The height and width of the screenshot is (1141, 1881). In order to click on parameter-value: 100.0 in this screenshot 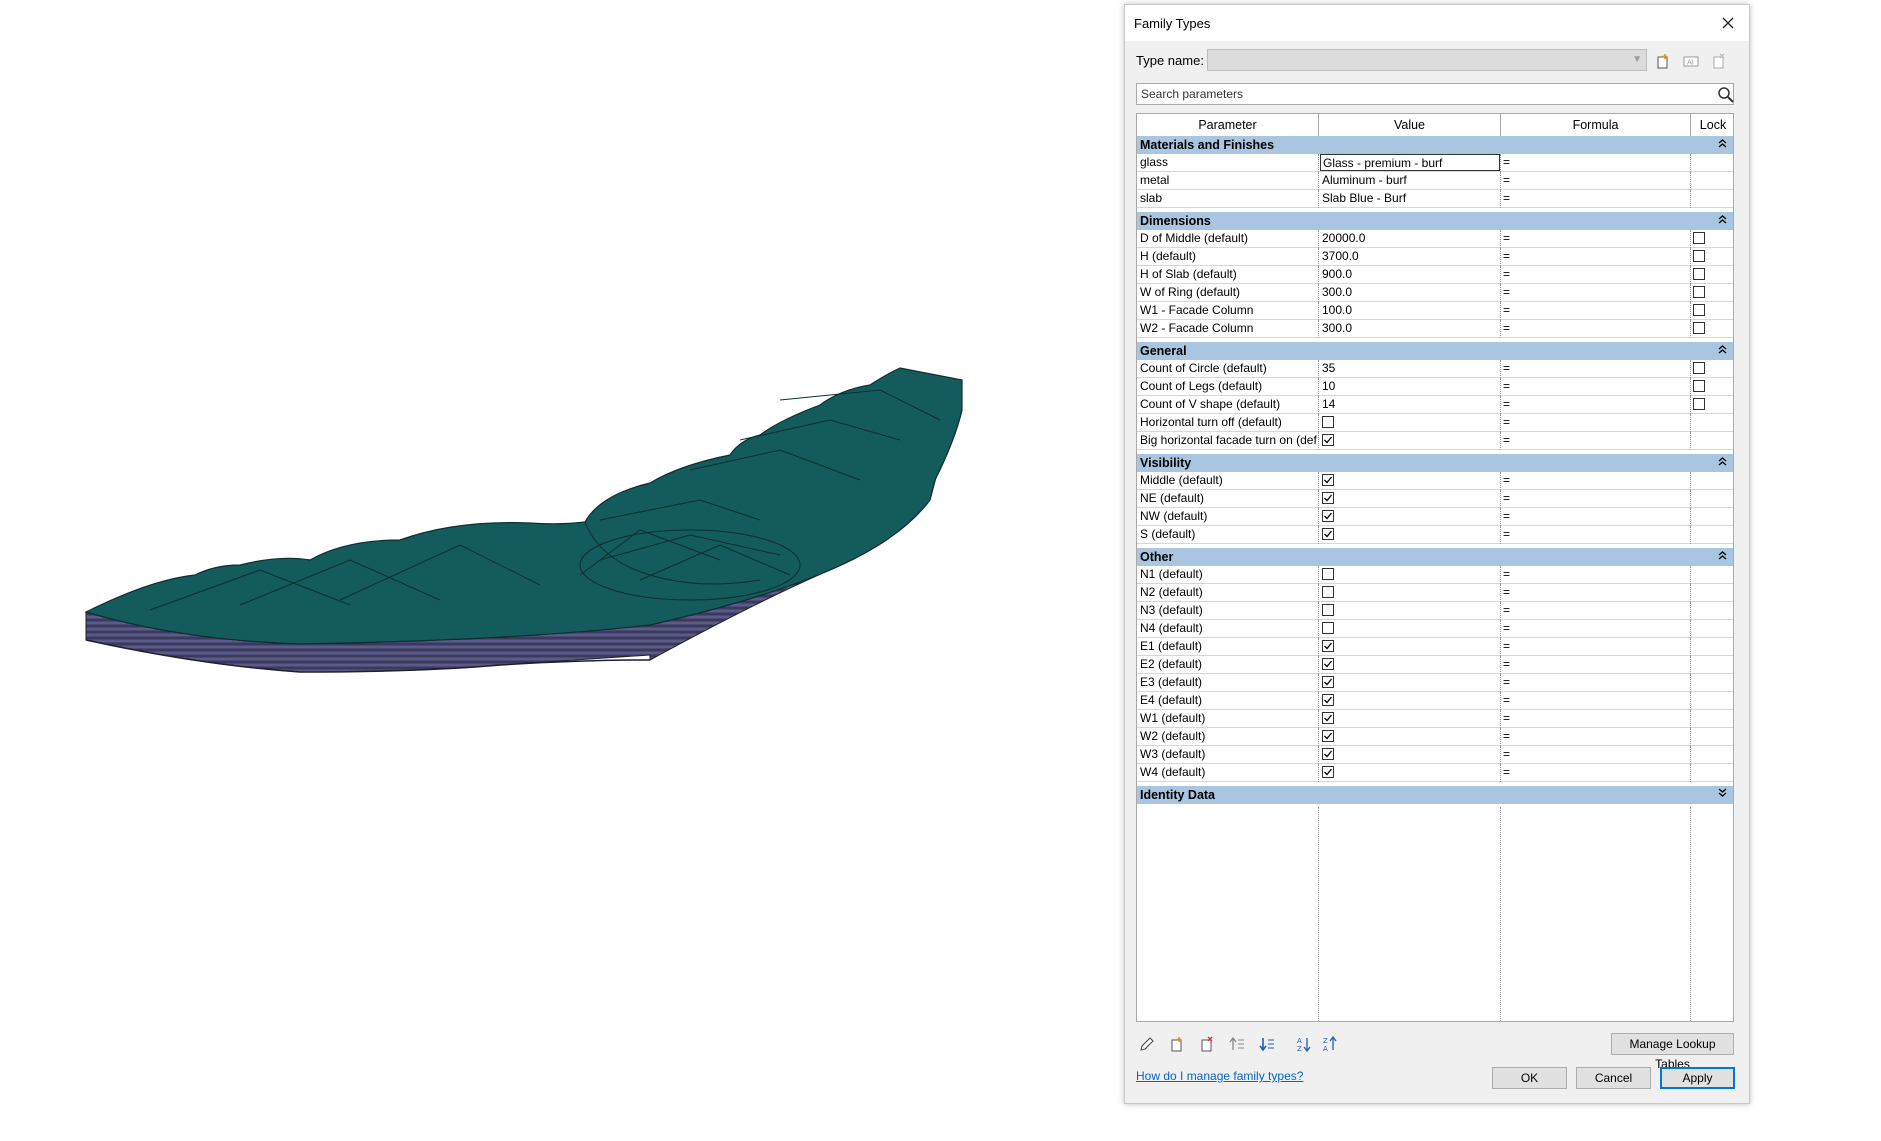, I will do `click(1412, 310)`.